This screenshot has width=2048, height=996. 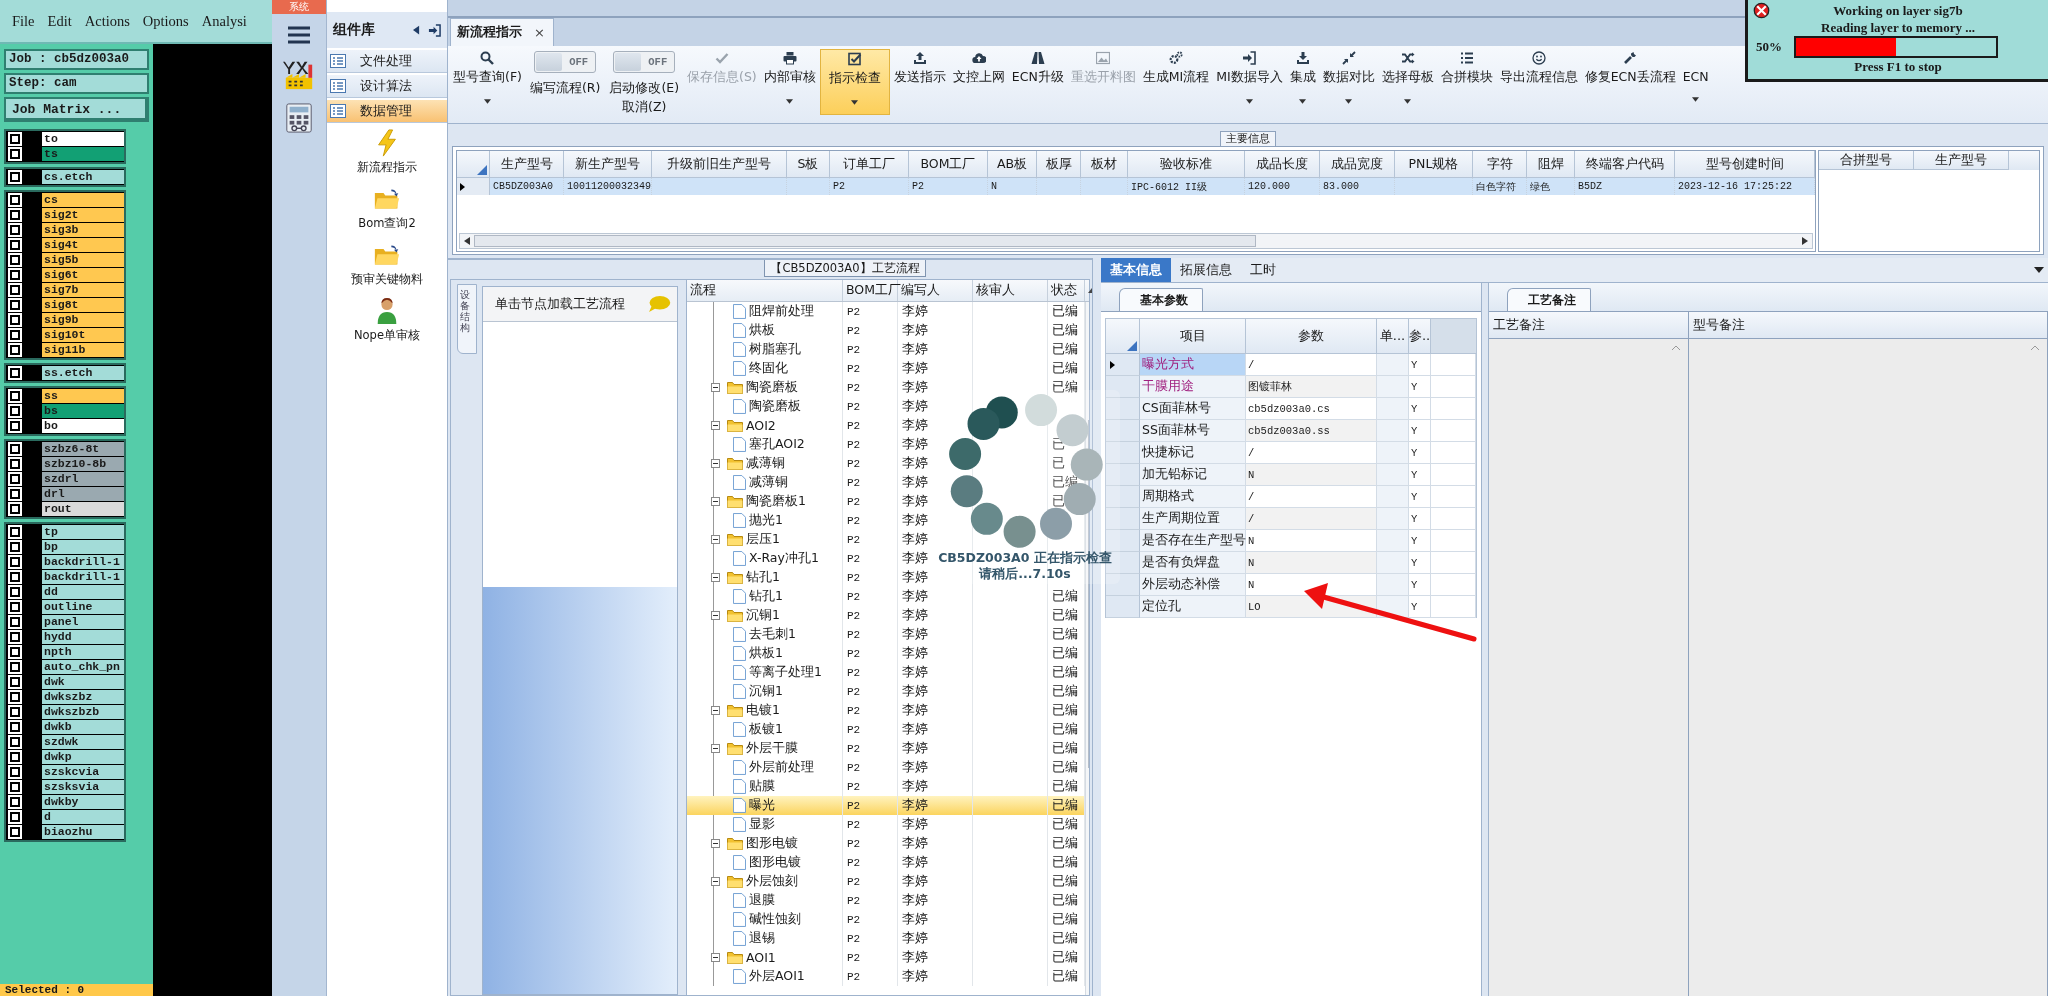 What do you see at coordinates (1549, 299) in the screenshot?
I see `panel-tab: 工艺备注` at bounding box center [1549, 299].